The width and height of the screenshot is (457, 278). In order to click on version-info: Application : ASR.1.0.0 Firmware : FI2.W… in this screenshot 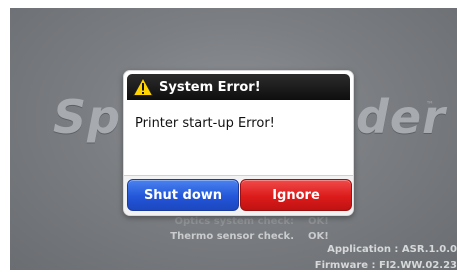, I will do `click(386, 256)`.